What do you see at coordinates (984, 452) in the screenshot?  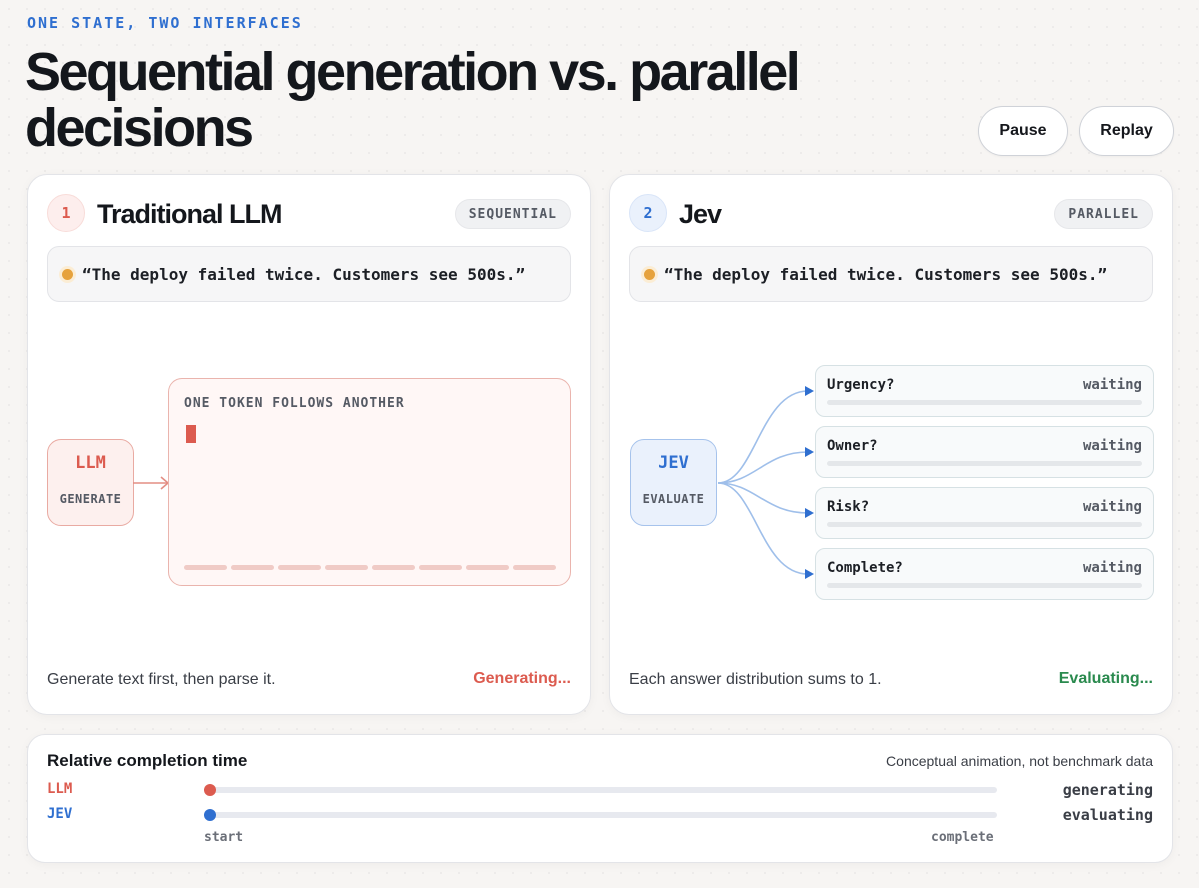 I see `question-card-owner: Owner? waiting` at bounding box center [984, 452].